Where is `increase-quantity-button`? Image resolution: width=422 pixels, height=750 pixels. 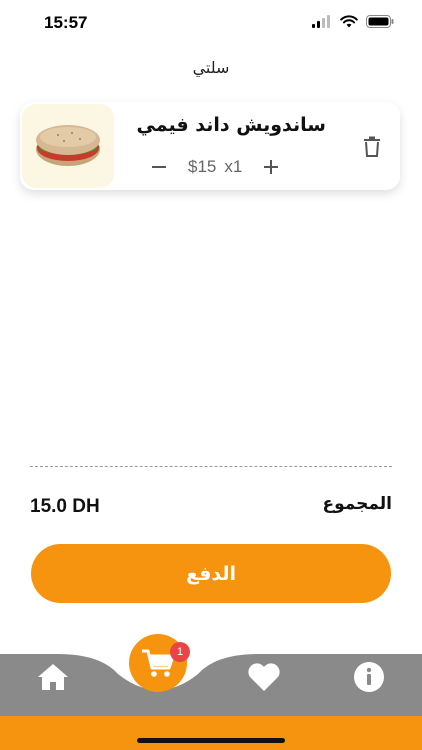
increase-quantity-button is located at coordinates (271, 167).